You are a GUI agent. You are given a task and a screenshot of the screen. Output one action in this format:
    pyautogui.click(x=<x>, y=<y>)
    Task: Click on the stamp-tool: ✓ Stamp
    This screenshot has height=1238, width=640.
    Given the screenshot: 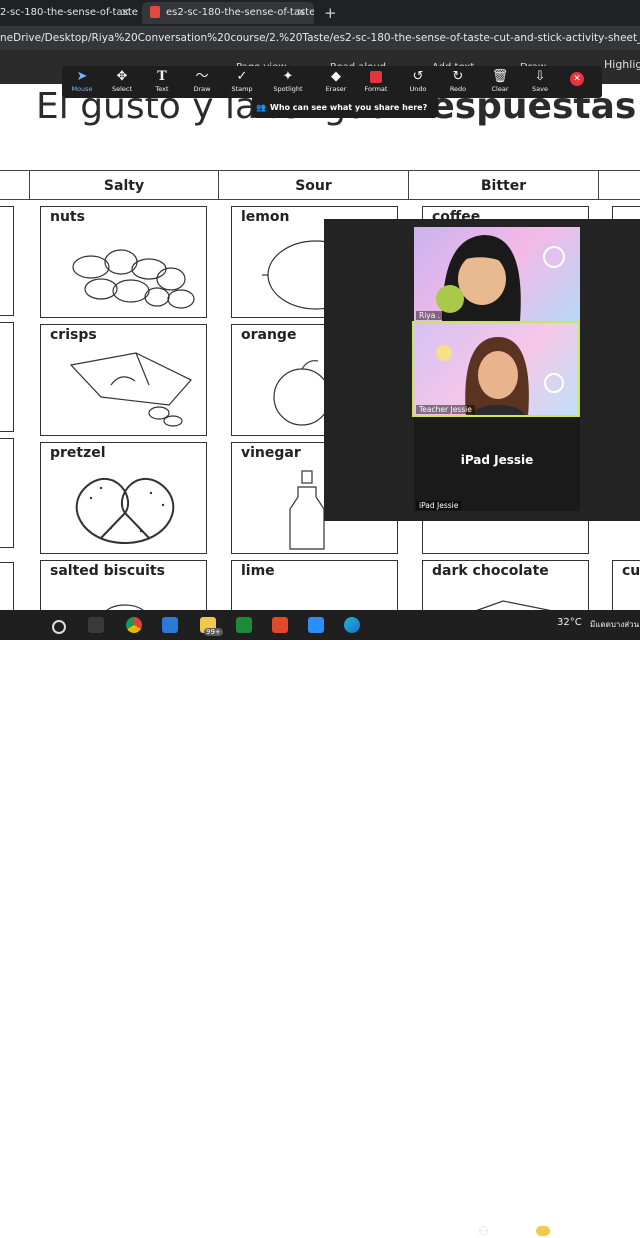 What is the action you would take?
    pyautogui.click(x=242, y=82)
    